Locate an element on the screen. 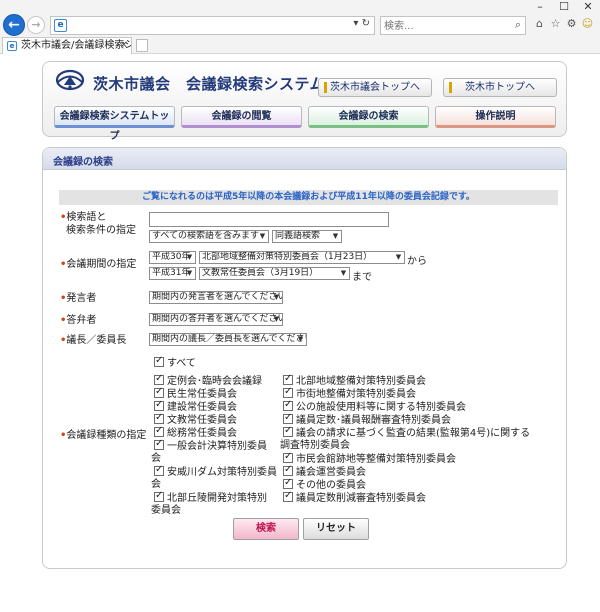  type-checkbox: 市民会館跡地等整備対策特別委員会 is located at coordinates (369, 458).